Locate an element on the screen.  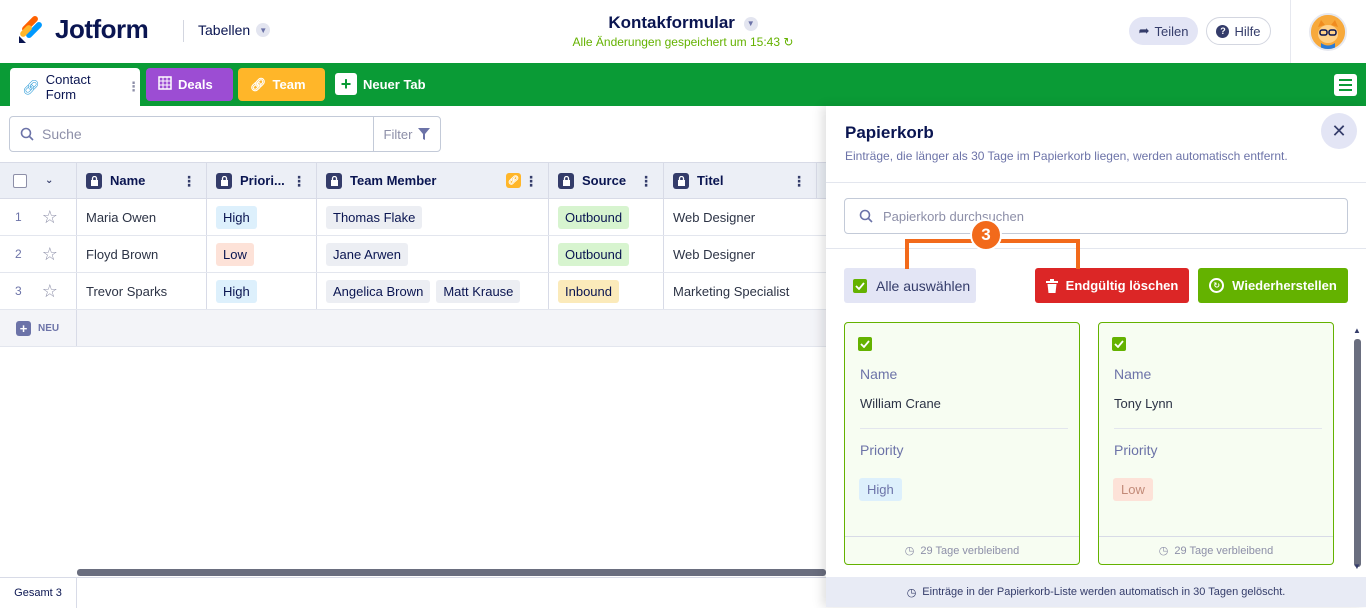
vertical-scrollbar is located at coordinates (1357, 453).